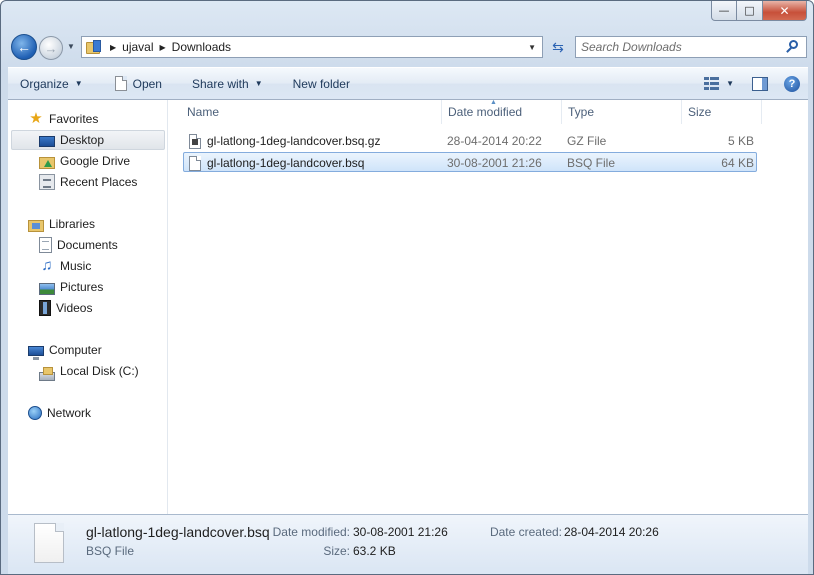 Image resolution: width=814 pixels, height=575 pixels. What do you see at coordinates (532, 47) in the screenshot?
I see `address-history-dropdown: ▼` at bounding box center [532, 47].